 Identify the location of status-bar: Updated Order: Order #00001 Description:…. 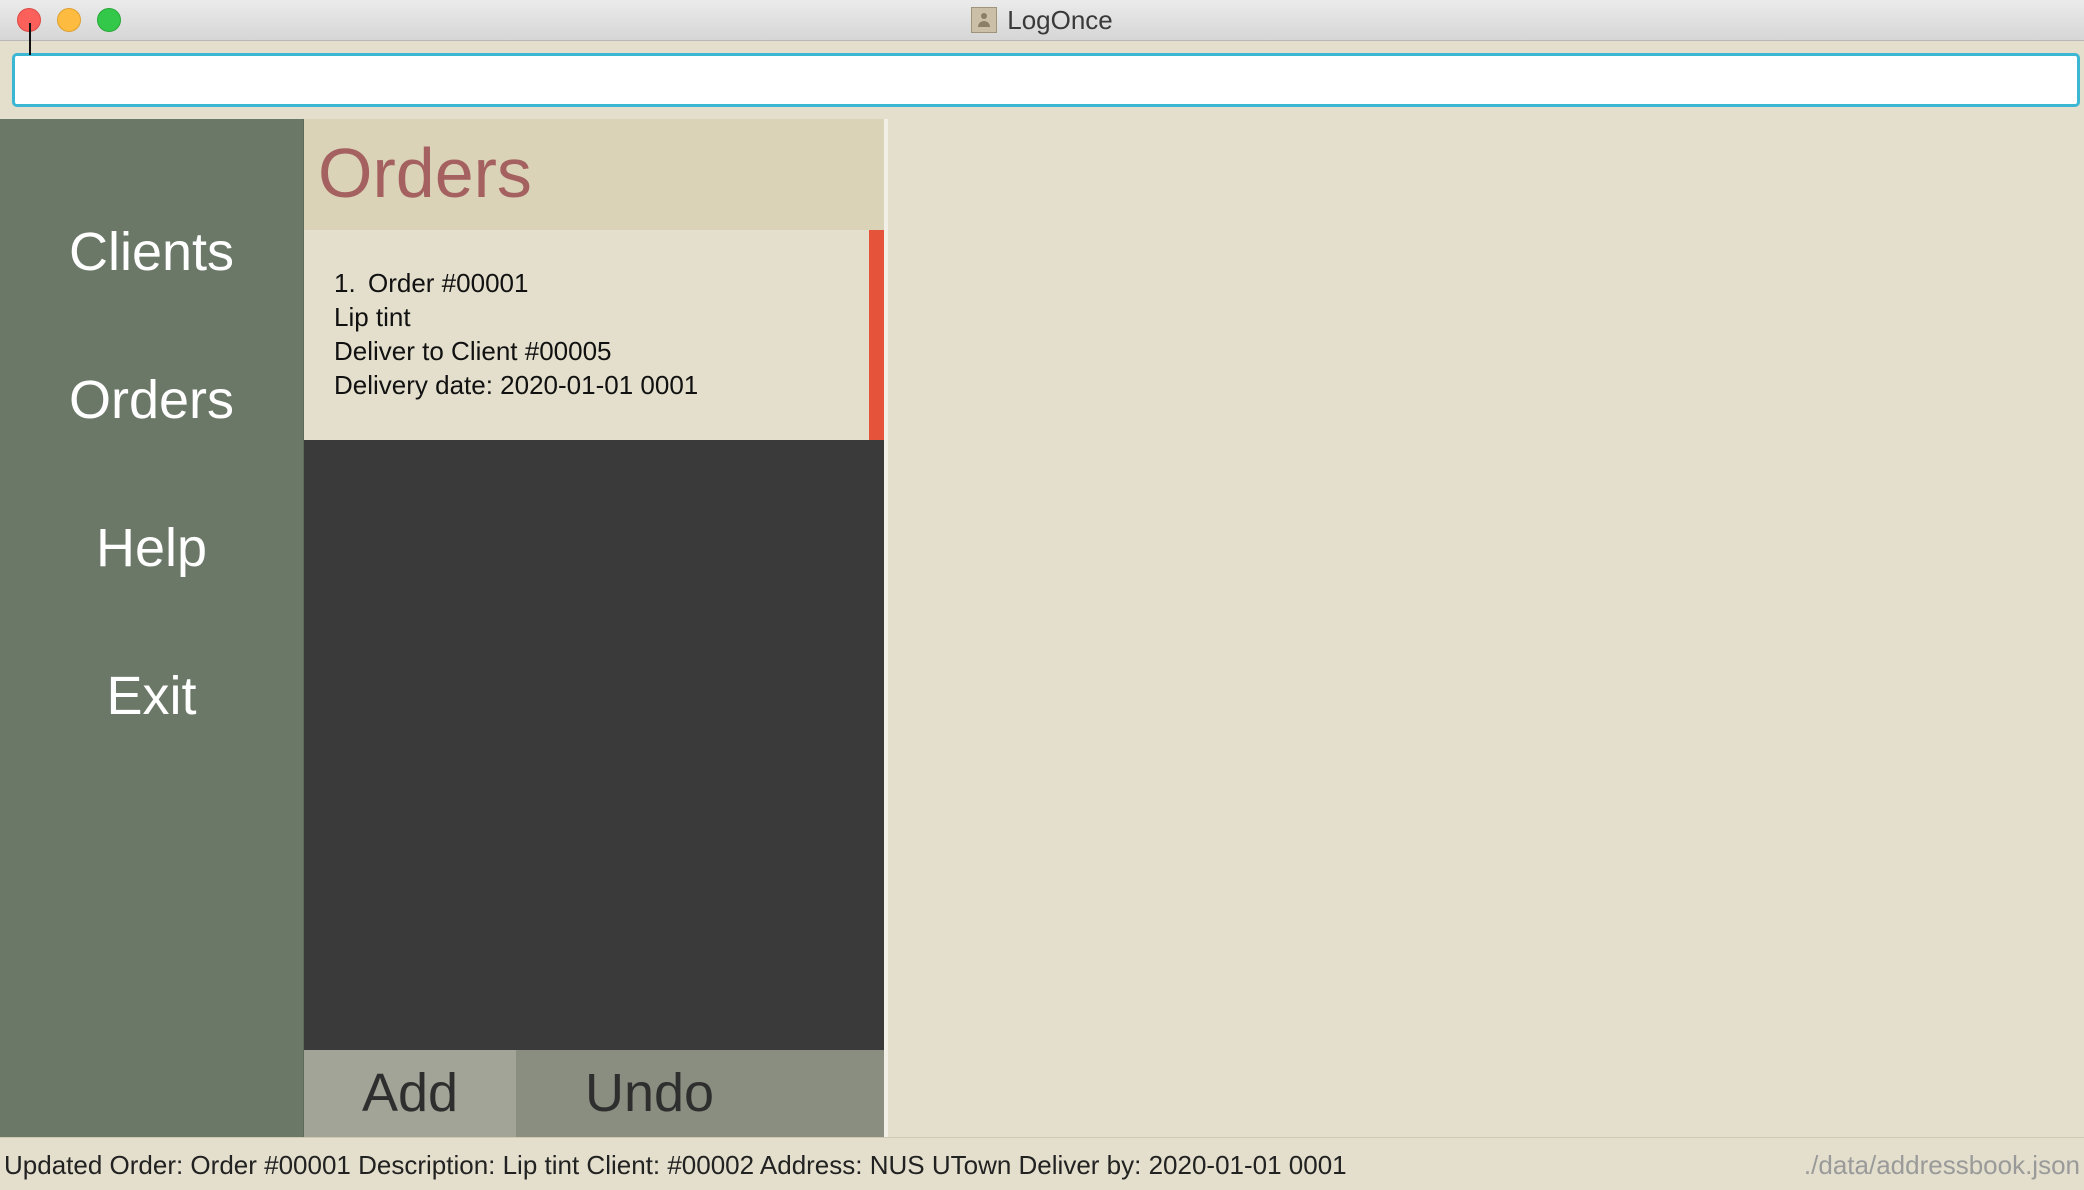
(1042, 1163).